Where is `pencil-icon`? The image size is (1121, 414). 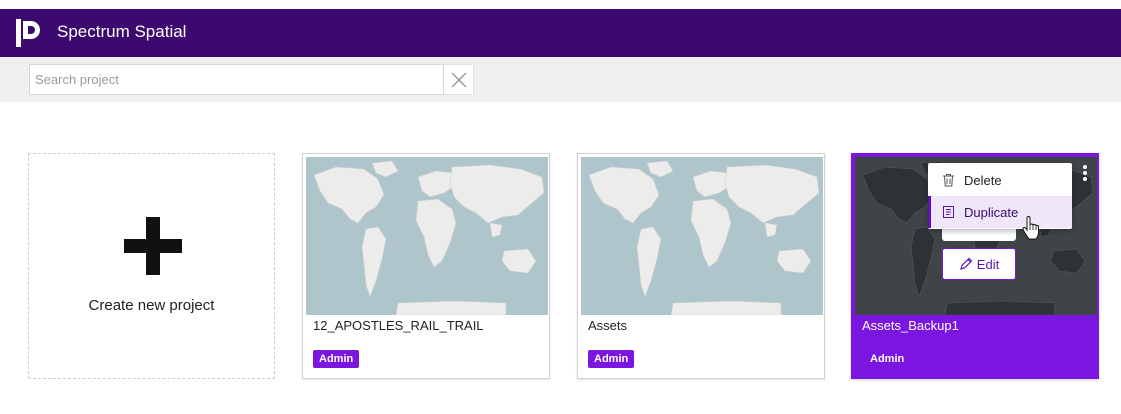 pencil-icon is located at coordinates (966, 263).